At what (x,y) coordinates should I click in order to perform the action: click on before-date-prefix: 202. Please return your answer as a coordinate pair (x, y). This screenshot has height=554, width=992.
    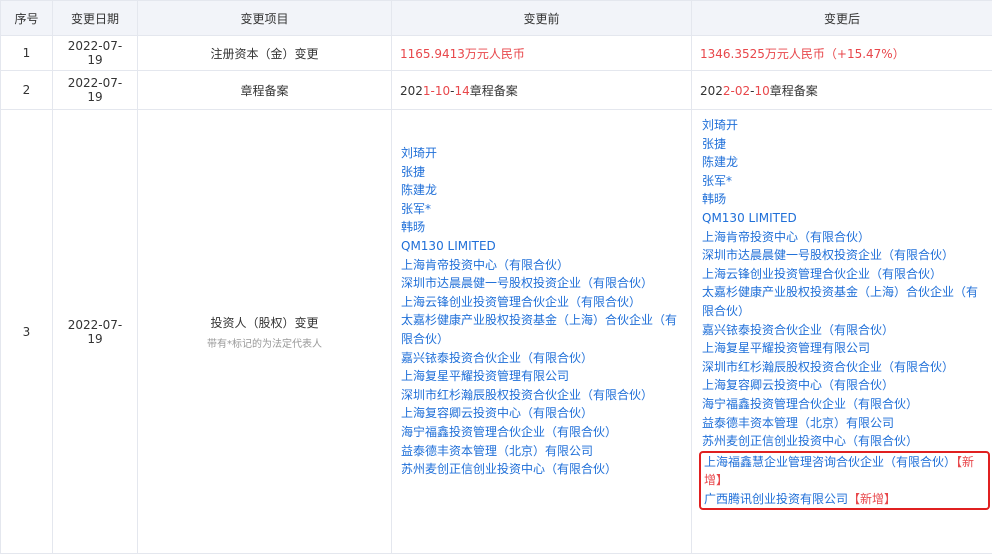
    Looking at the image, I should click on (411, 91).